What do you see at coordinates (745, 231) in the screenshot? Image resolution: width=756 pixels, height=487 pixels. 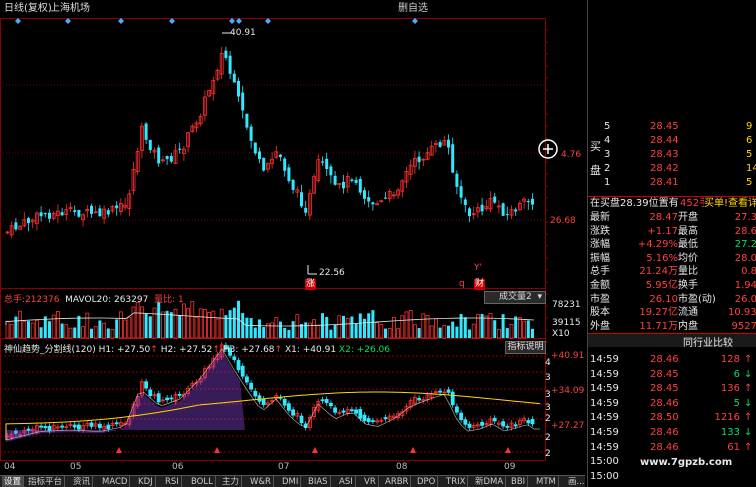 I see `stat-value: 28.6` at bounding box center [745, 231].